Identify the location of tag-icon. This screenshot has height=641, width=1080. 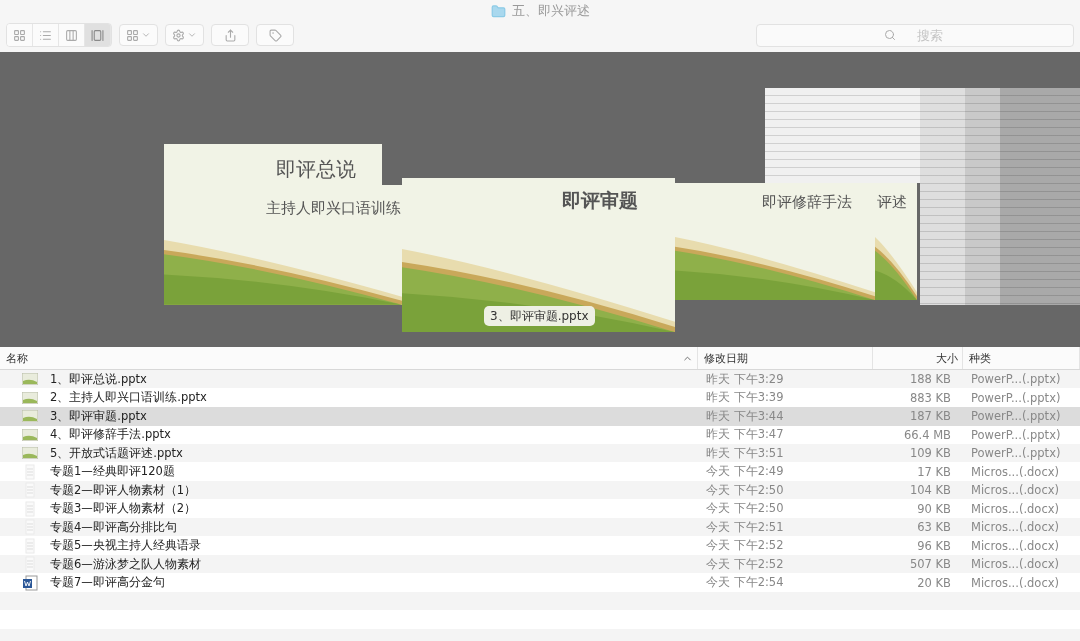
(275, 35).